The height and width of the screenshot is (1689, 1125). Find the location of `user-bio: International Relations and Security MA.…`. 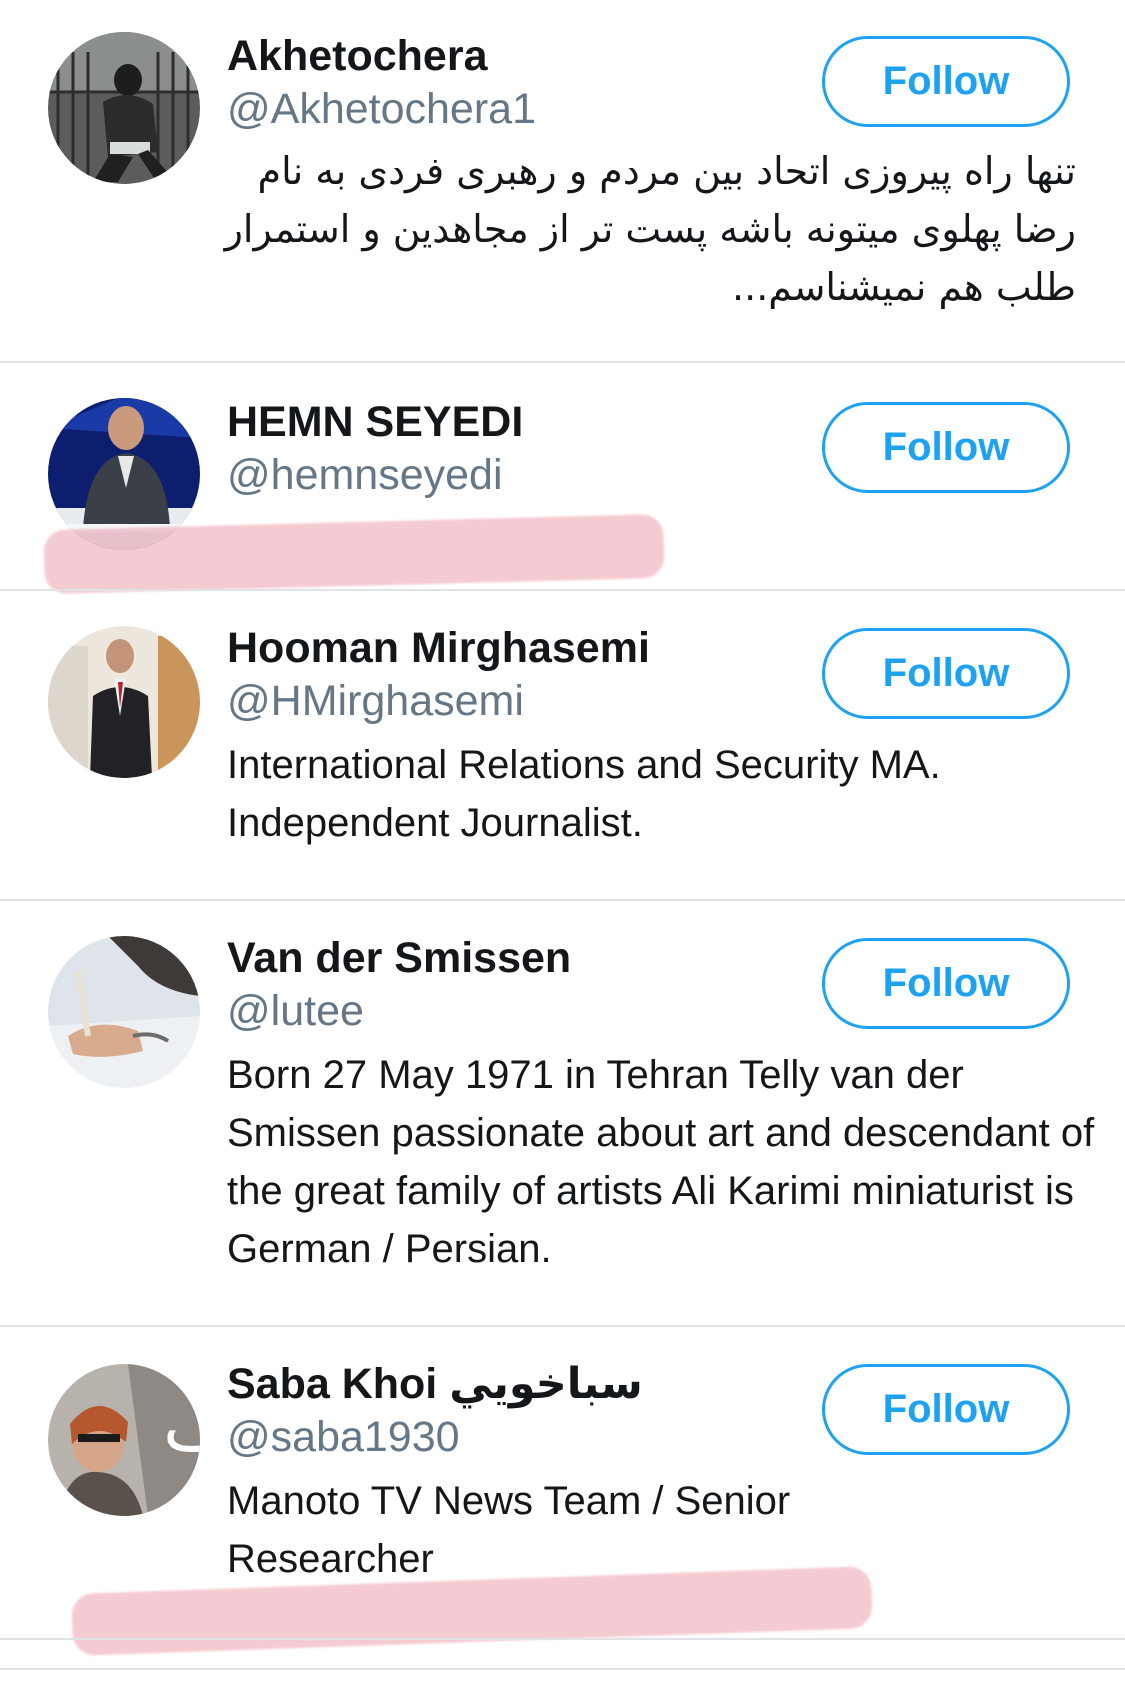

user-bio: International Relations and Security MA.… is located at coordinates (584, 794).